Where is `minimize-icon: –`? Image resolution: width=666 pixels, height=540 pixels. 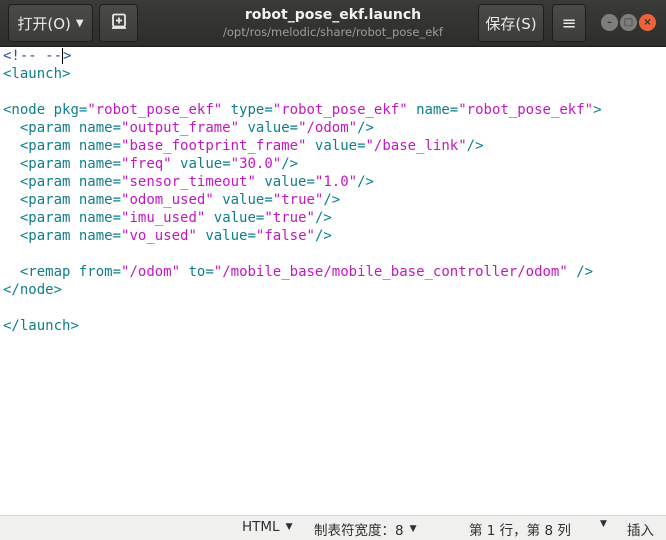
minimize-icon: – is located at coordinates (609, 22).